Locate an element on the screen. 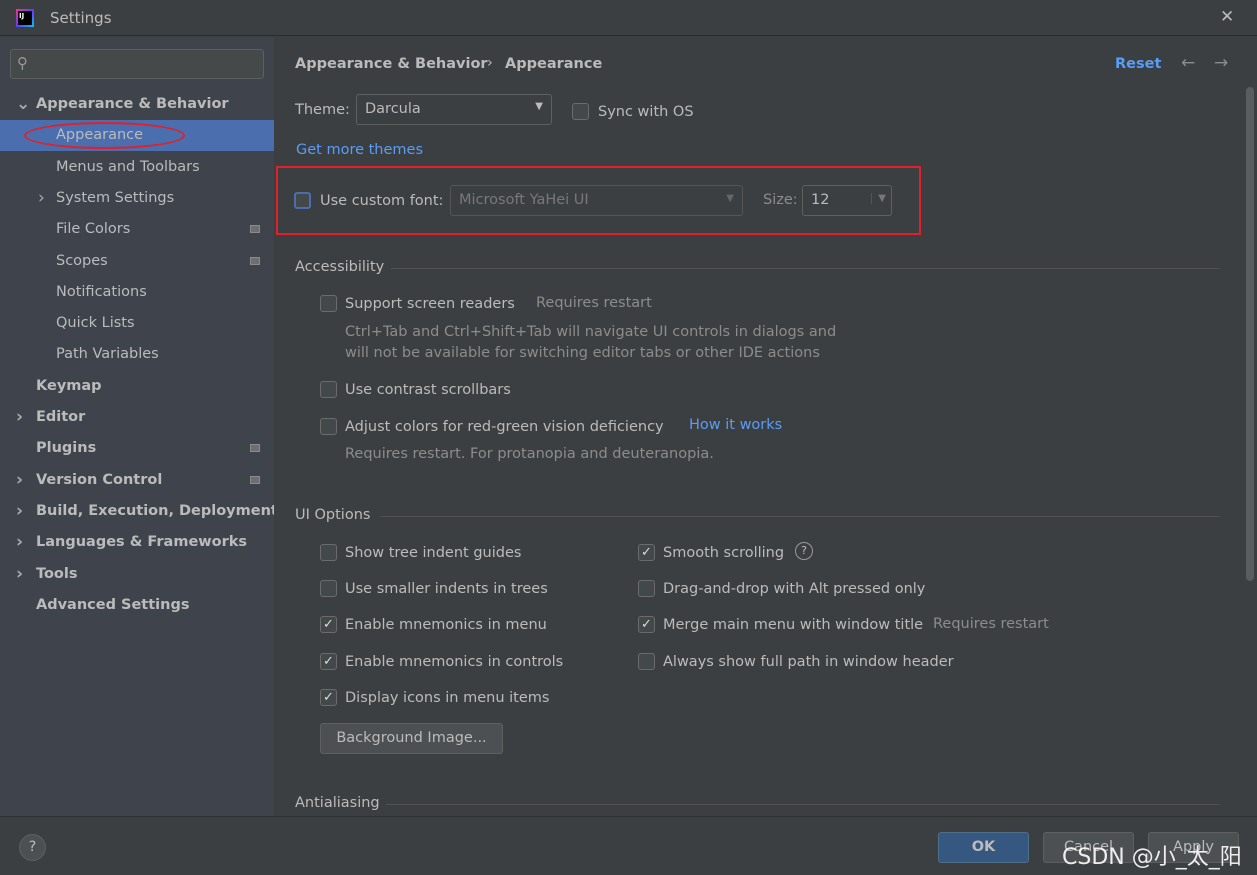 Image resolution: width=1257 pixels, height=875 pixels. sidebar-item-advanced-settings: Advanced Settings is located at coordinates (137, 605).